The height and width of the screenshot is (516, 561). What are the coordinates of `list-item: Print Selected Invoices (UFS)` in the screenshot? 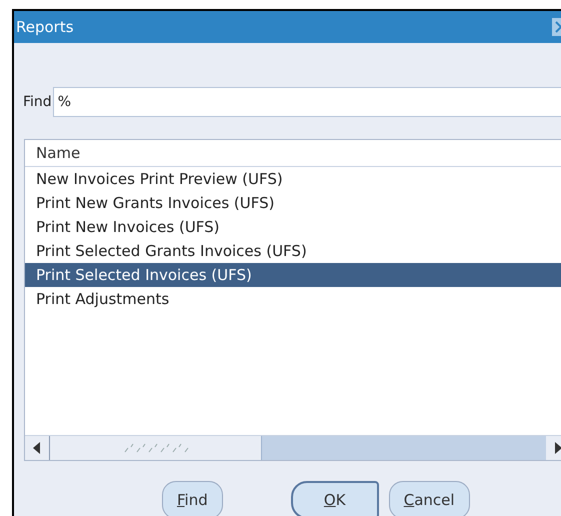 It's located at (293, 275).